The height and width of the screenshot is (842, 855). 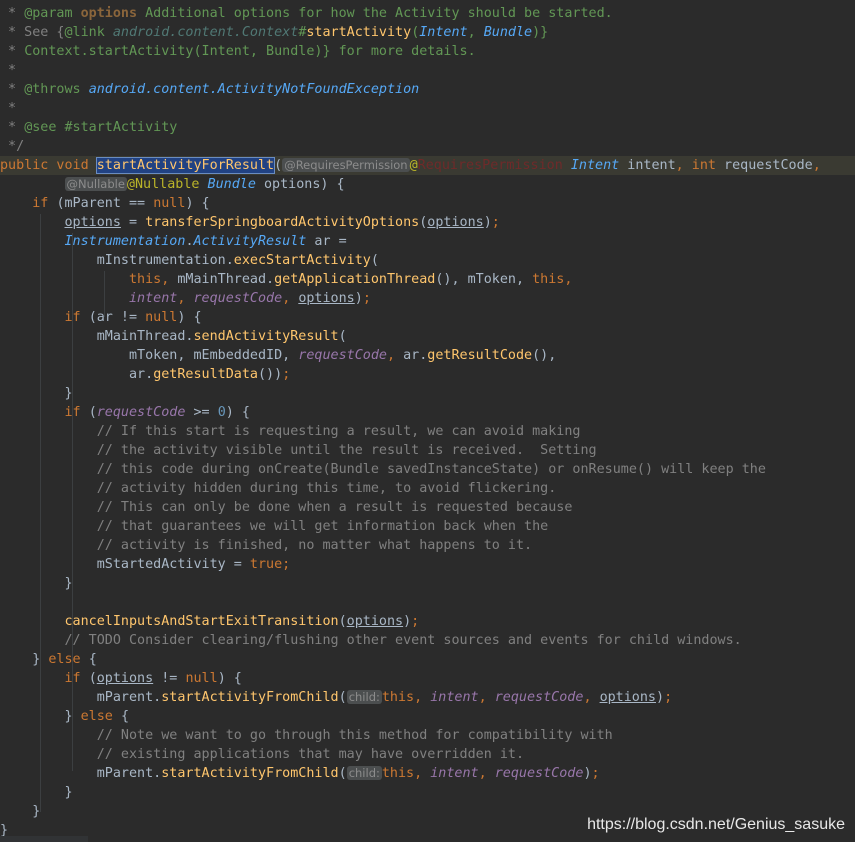 What do you see at coordinates (149, 355) in the screenshot?
I see `code-token: mToken, mEmbeddedID,` at bounding box center [149, 355].